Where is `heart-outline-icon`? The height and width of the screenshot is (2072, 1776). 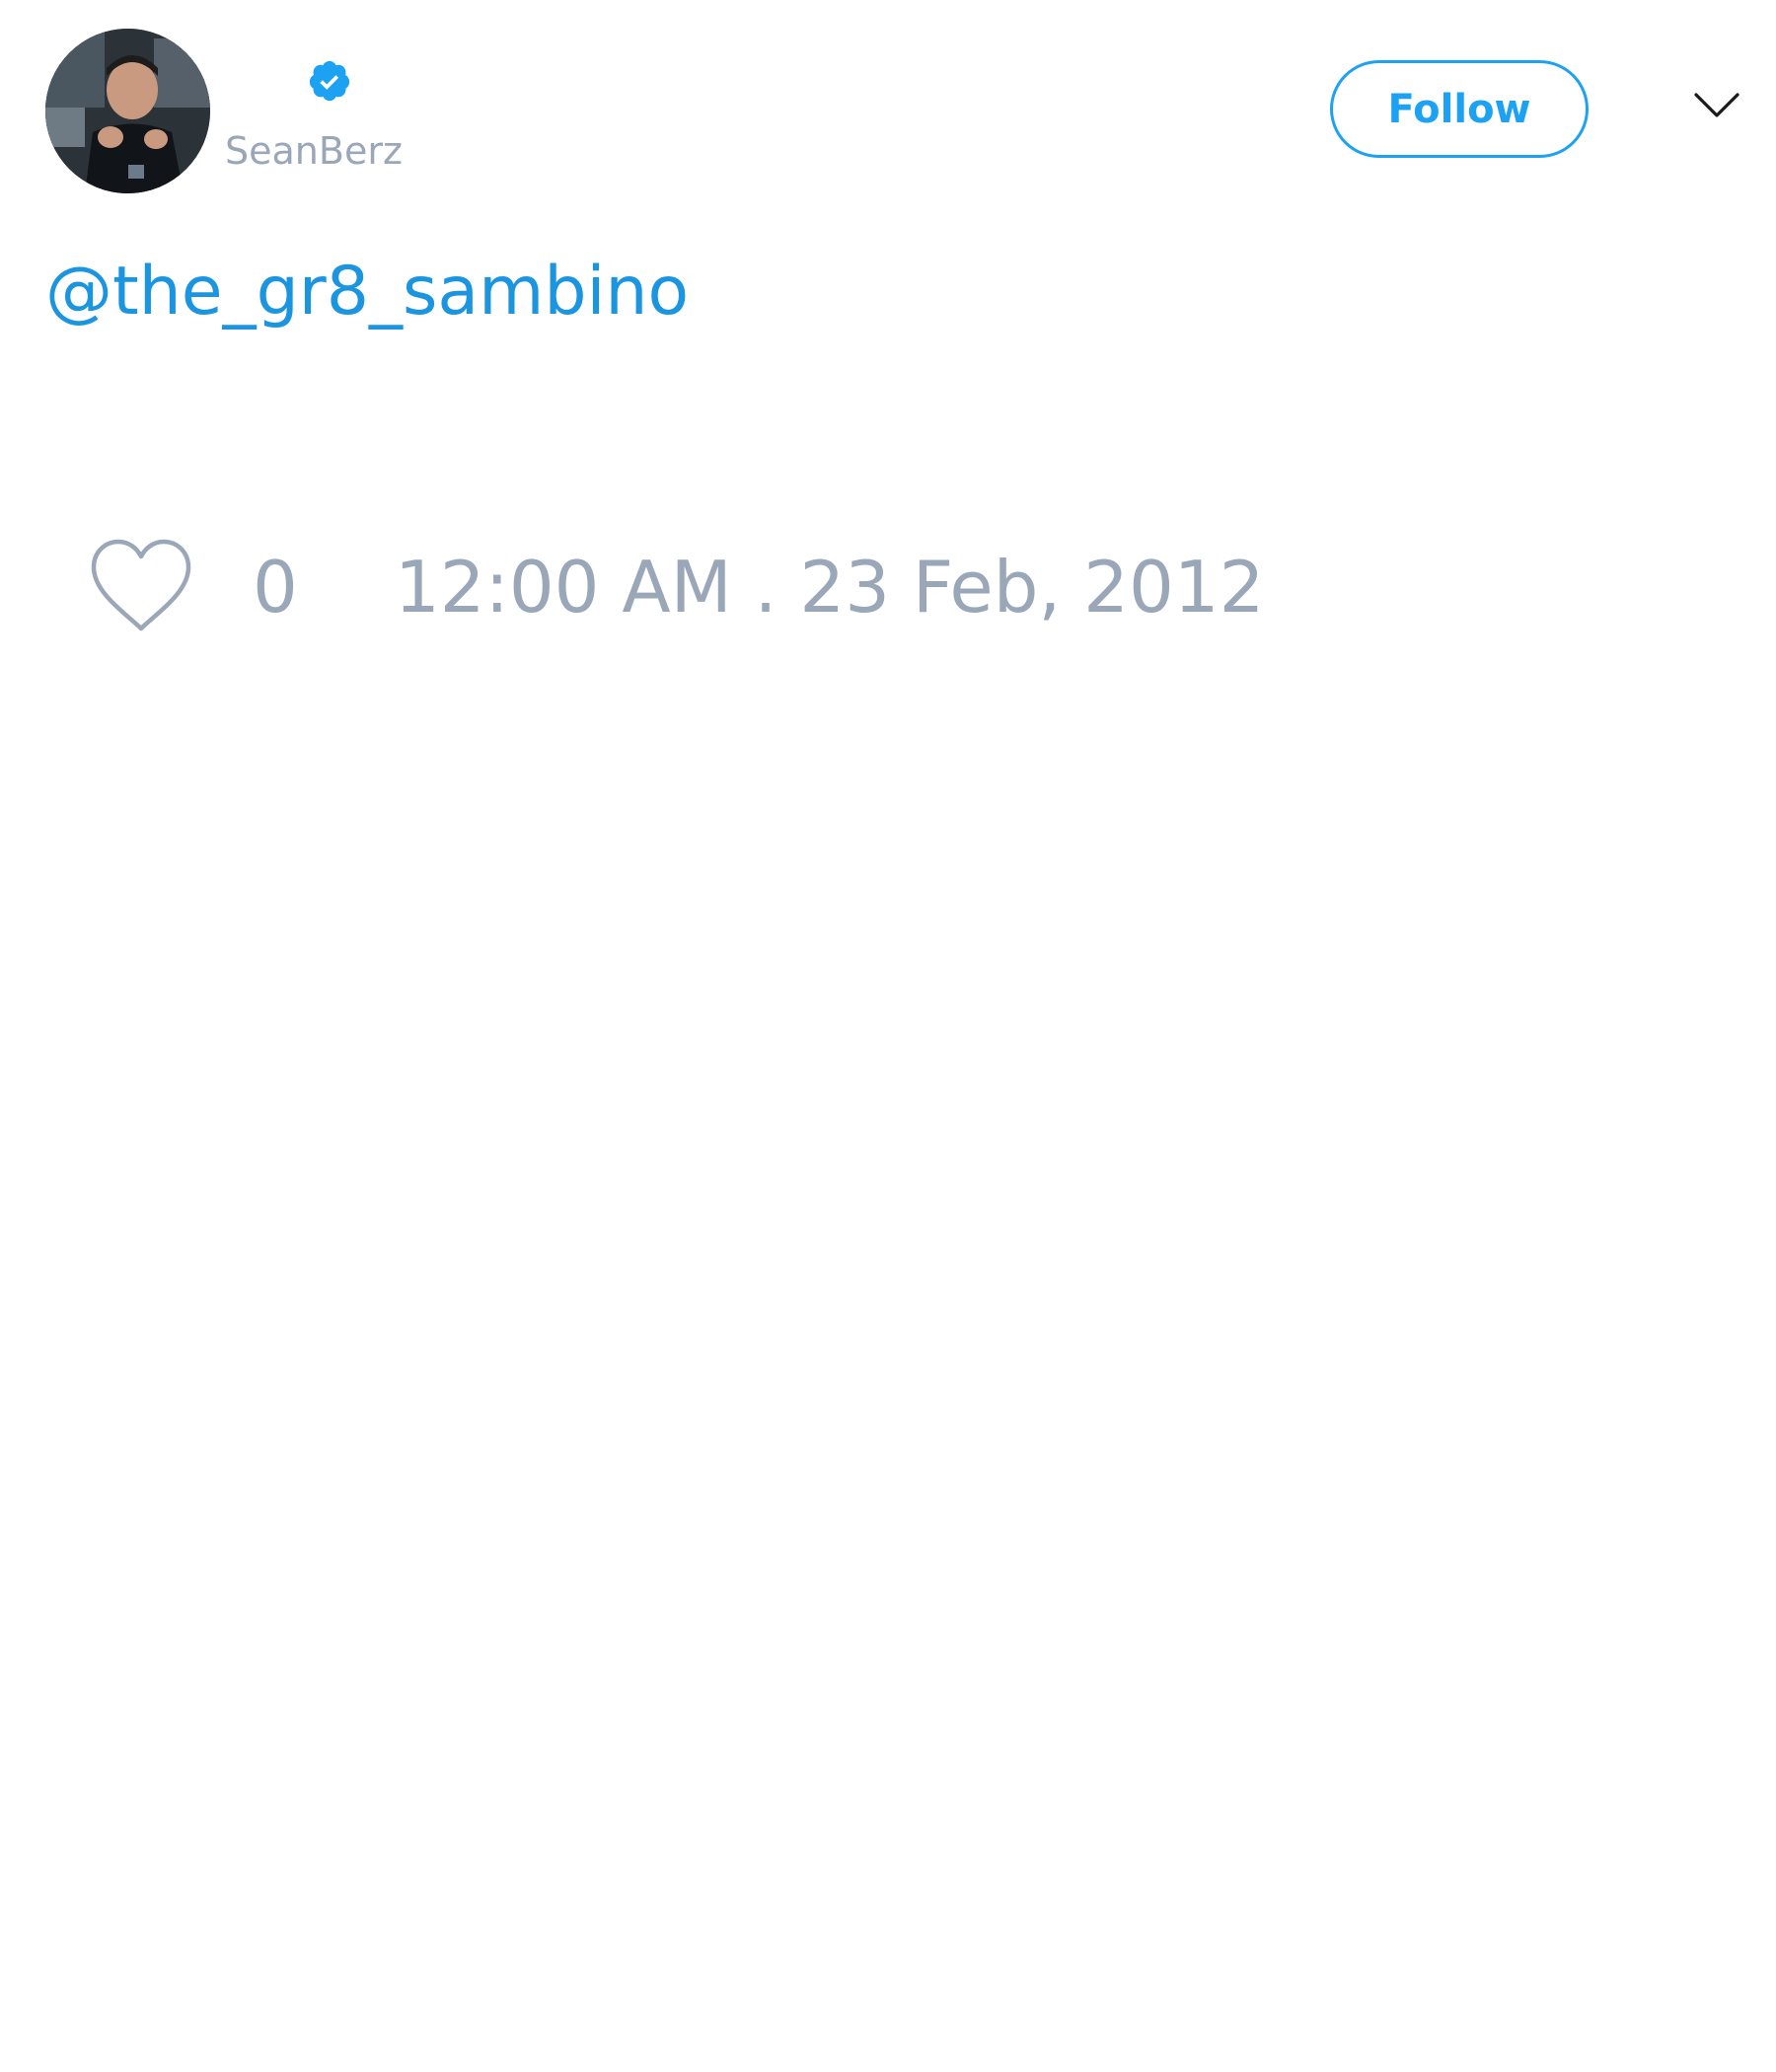 heart-outline-icon is located at coordinates (141, 586).